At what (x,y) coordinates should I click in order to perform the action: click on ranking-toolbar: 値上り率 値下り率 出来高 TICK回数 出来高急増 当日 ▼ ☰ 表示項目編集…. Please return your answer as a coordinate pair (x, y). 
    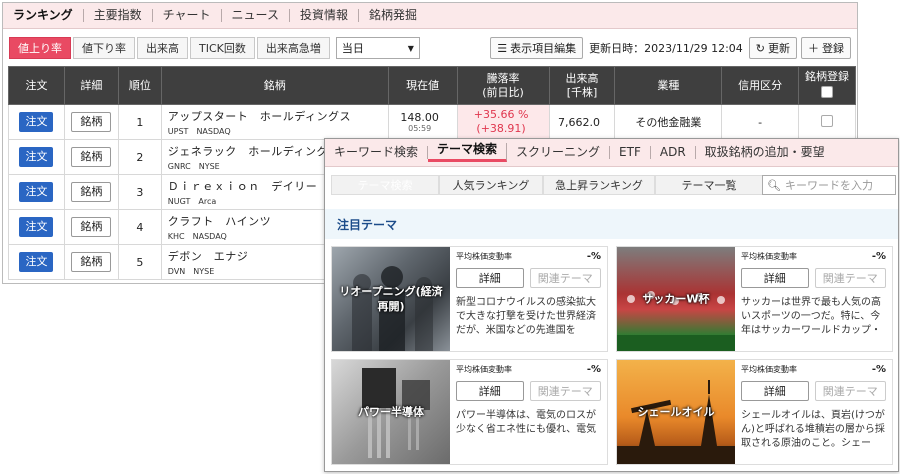
    Looking at the image, I should click on (430, 48).